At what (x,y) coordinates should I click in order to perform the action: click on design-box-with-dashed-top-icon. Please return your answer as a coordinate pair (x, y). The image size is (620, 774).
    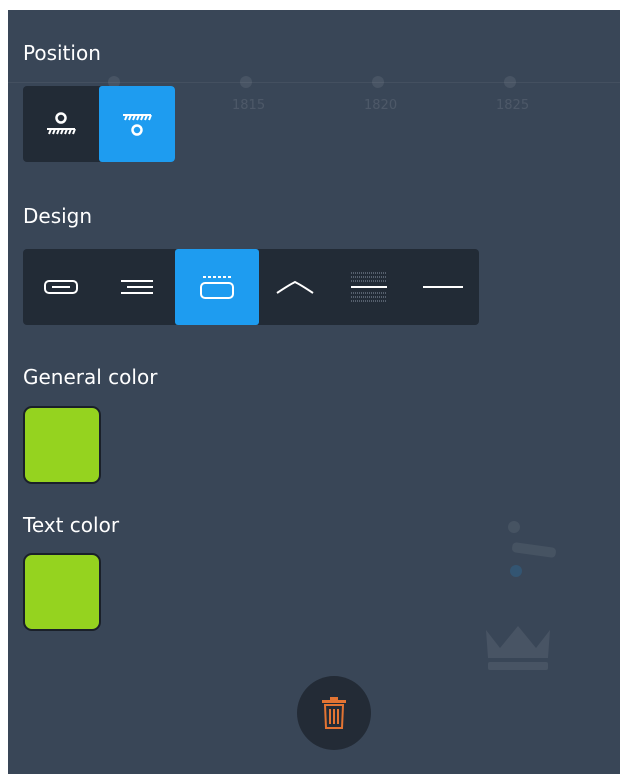
    Looking at the image, I should click on (217, 287).